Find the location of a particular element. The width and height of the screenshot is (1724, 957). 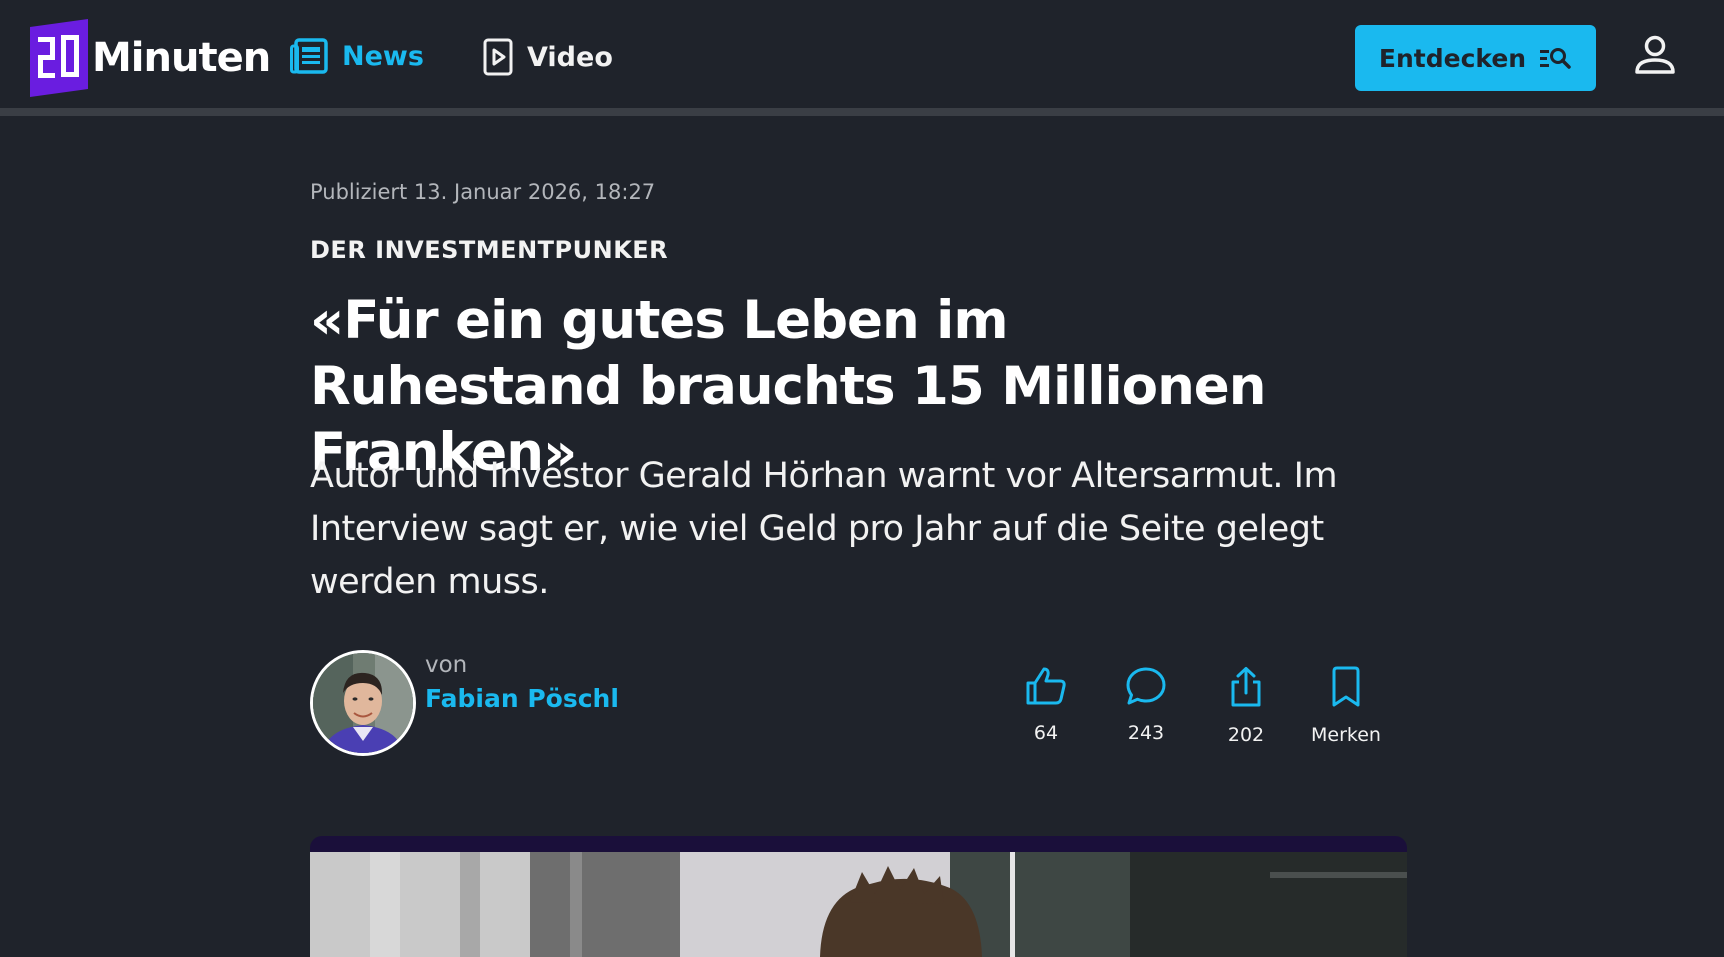

top-navigation-bar: Minuten News Video Entdecken is located at coordinates (862, 58).